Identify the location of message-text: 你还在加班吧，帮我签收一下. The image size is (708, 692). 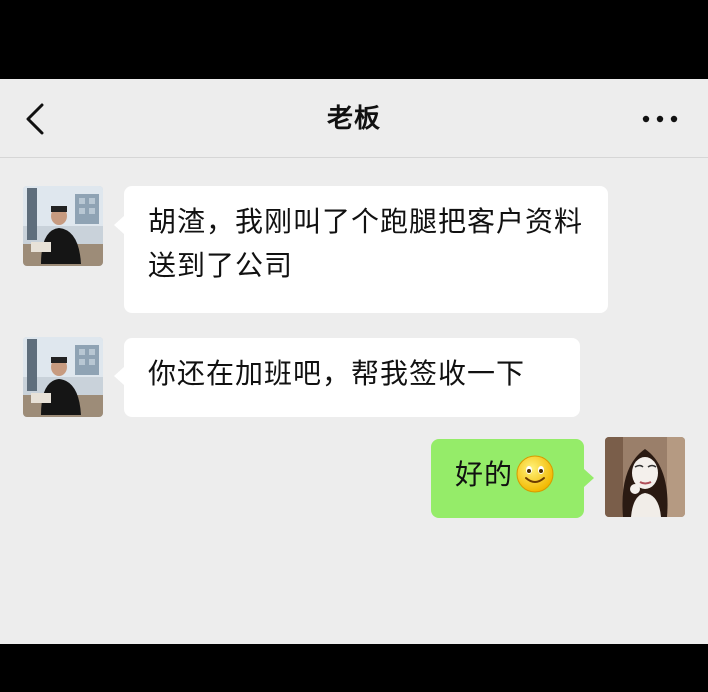
(337, 373).